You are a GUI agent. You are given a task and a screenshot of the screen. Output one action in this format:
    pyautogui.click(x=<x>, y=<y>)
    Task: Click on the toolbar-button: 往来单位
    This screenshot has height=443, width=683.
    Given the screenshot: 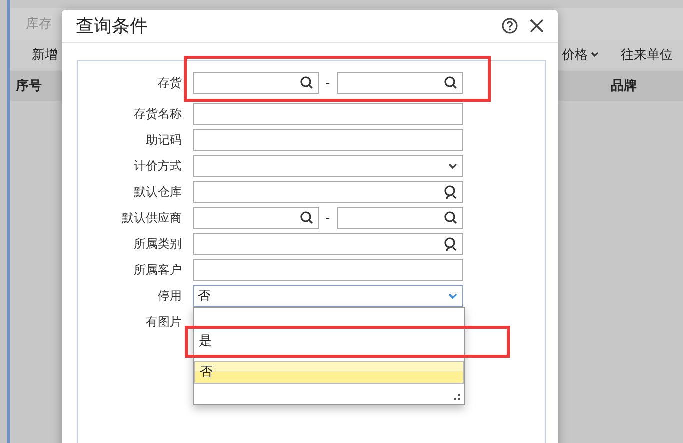 What is the action you would take?
    pyautogui.click(x=647, y=55)
    